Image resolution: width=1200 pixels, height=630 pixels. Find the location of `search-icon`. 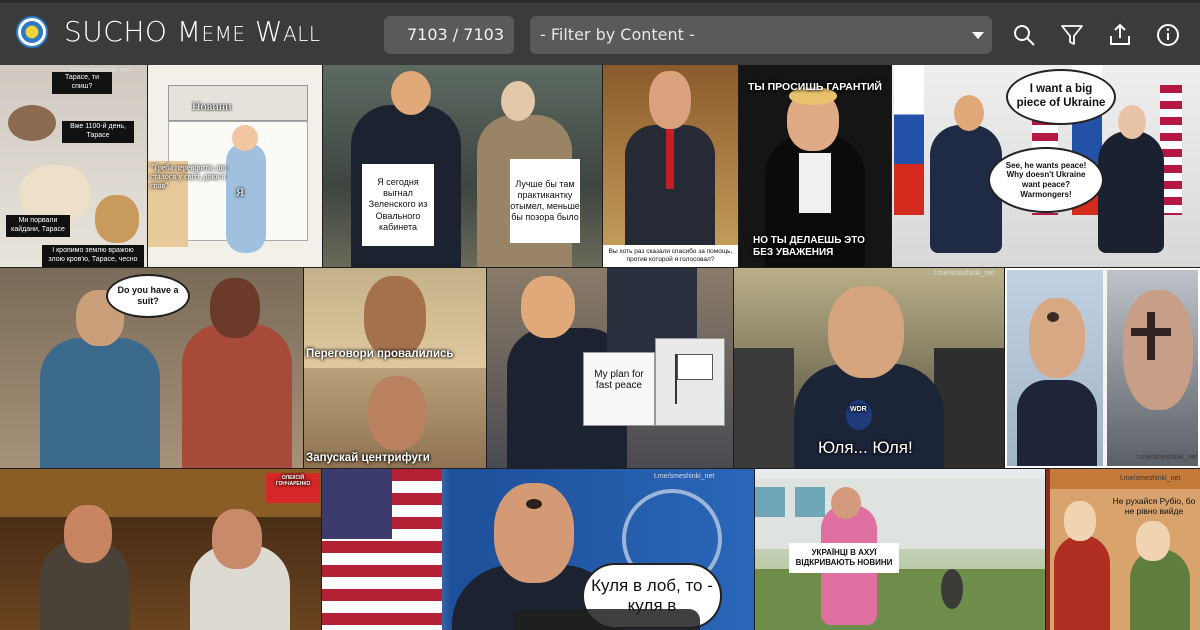

search-icon is located at coordinates (1024, 35).